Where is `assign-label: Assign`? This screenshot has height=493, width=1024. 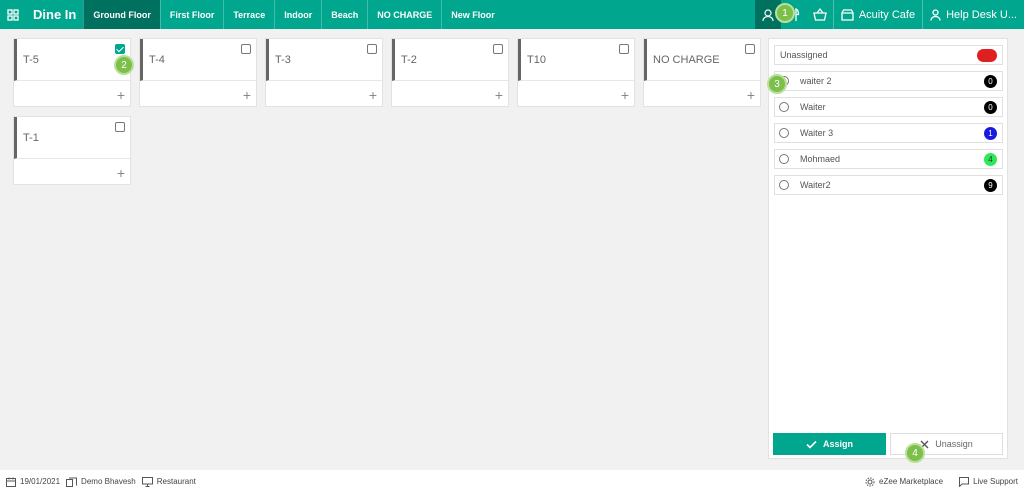
assign-label: Assign is located at coordinates (837, 444).